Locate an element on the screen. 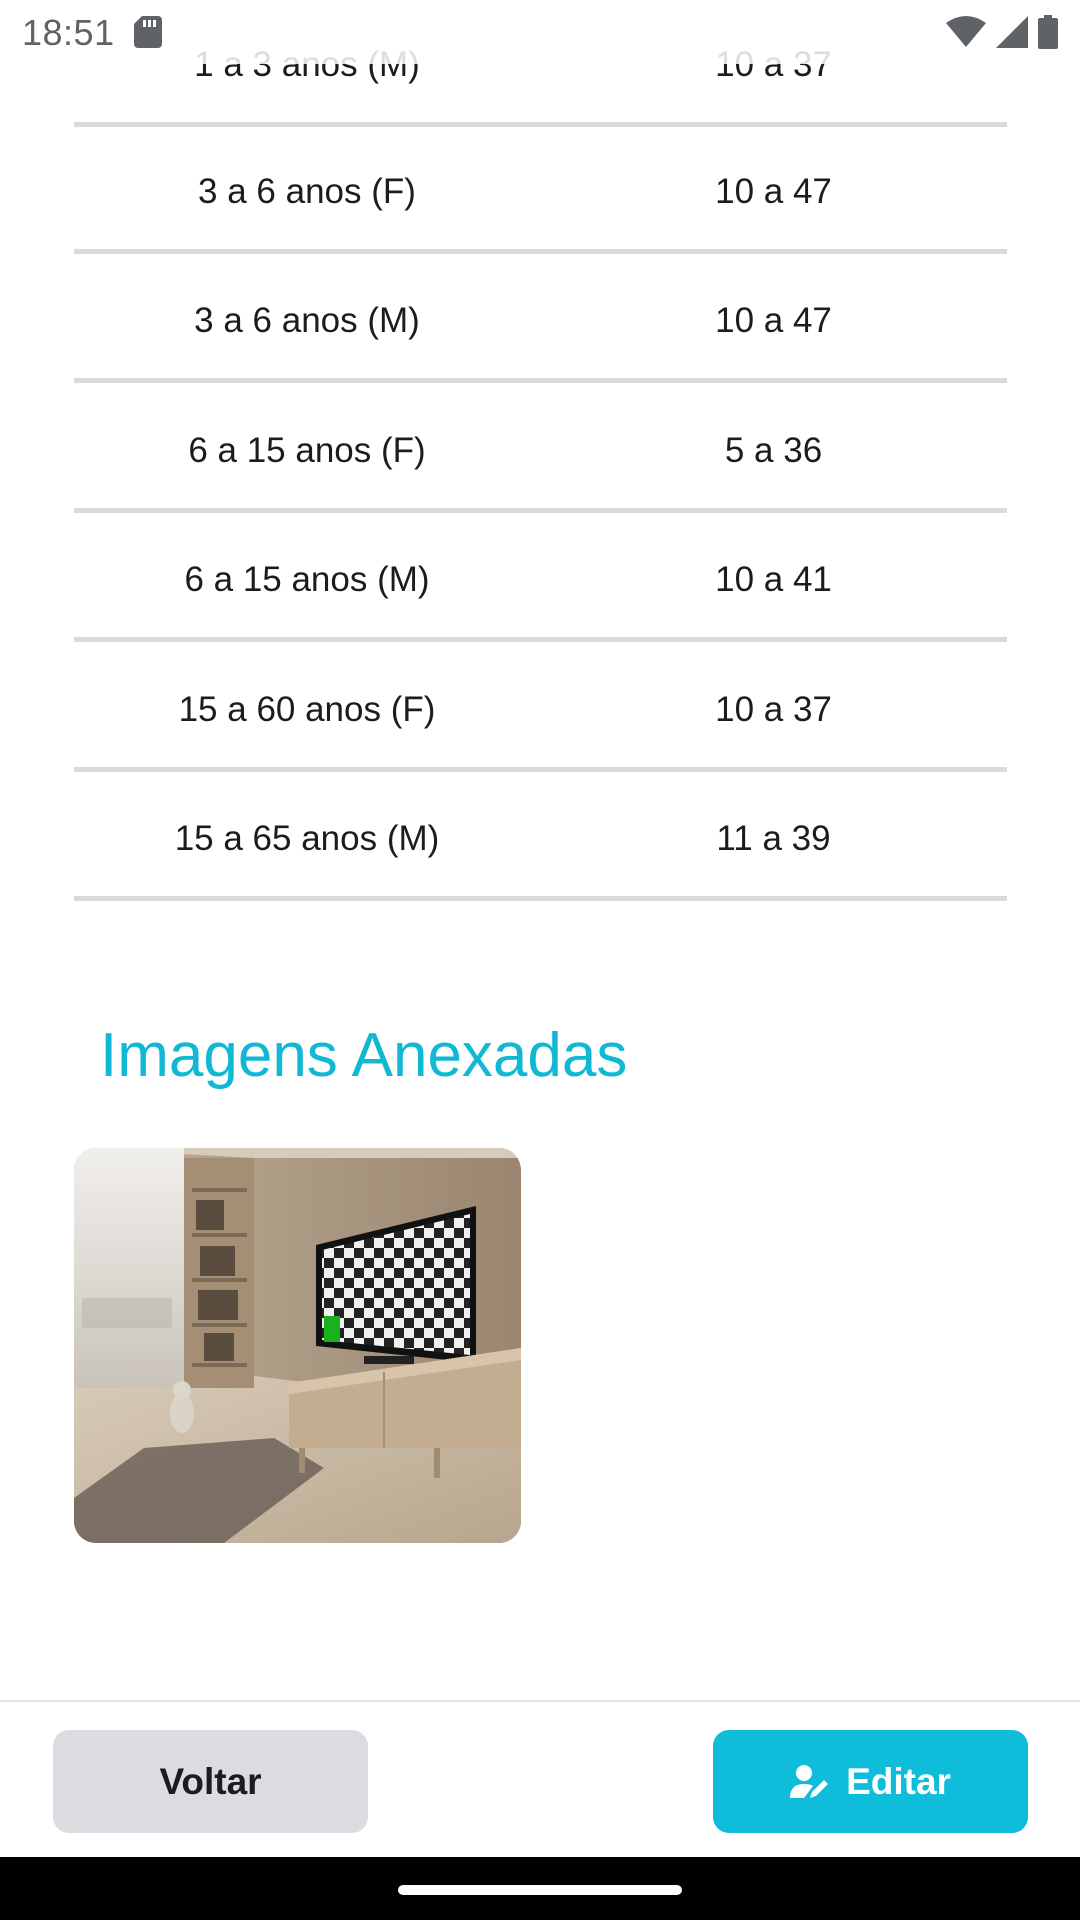 This screenshot has height=1920, width=1080. attached-image-thumbnail is located at coordinates (297, 1345).